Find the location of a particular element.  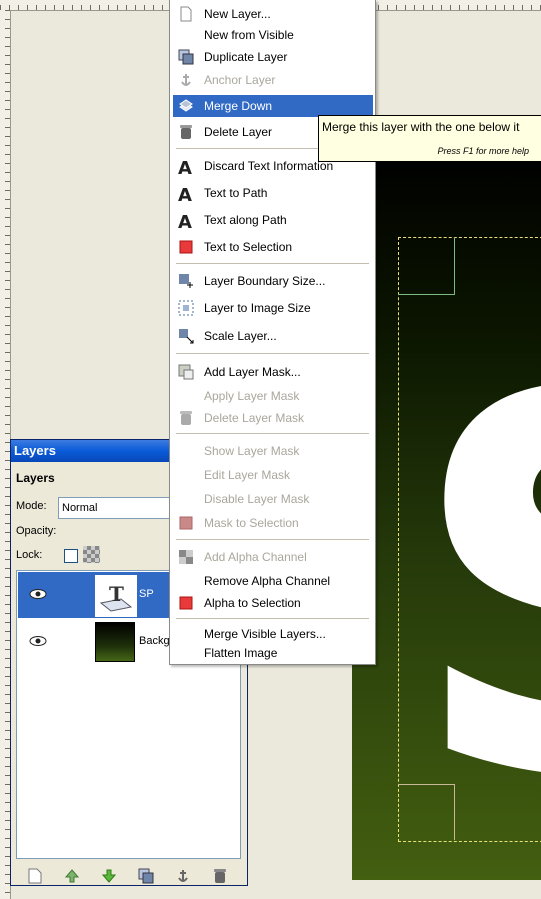

menu-item-flatten-image: Flatten Image is located at coordinates (273, 653).